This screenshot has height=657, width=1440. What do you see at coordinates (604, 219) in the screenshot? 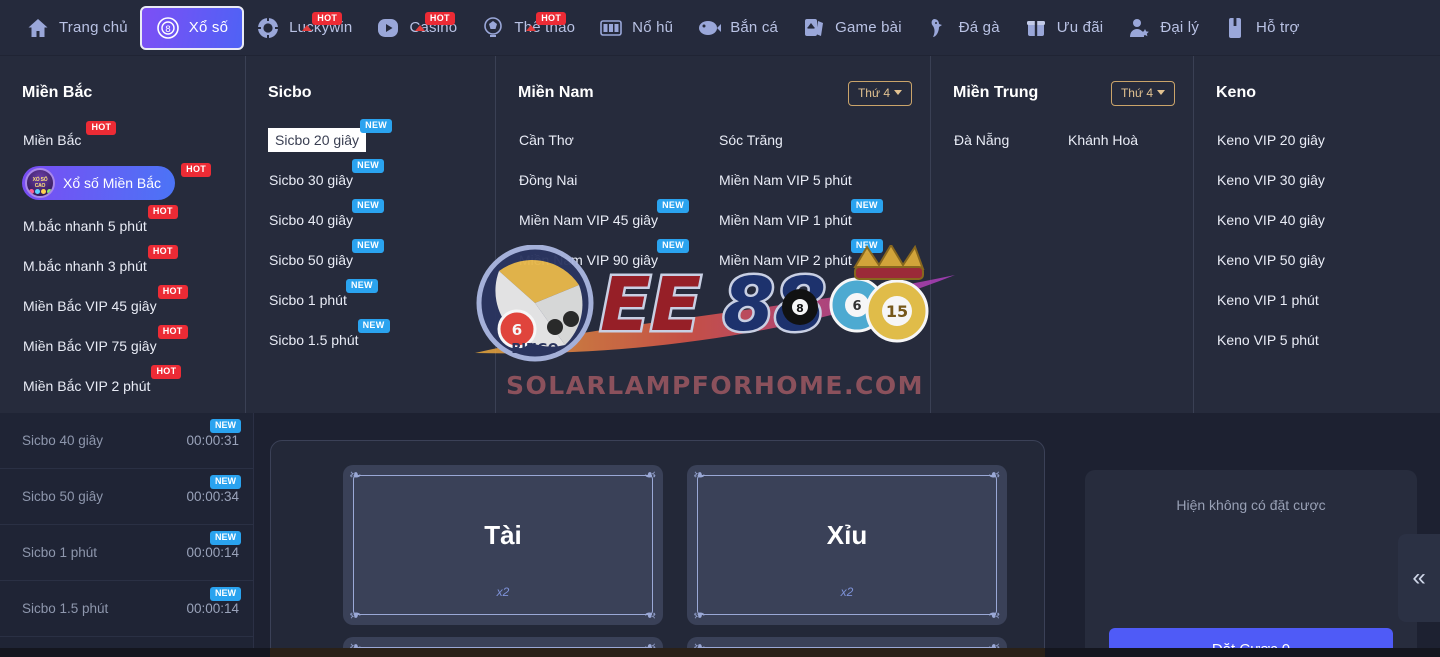
I see `menu-item-mien-nam-vip-45-giay: Miền Nam VIP 45 giây NEW` at bounding box center [604, 219].